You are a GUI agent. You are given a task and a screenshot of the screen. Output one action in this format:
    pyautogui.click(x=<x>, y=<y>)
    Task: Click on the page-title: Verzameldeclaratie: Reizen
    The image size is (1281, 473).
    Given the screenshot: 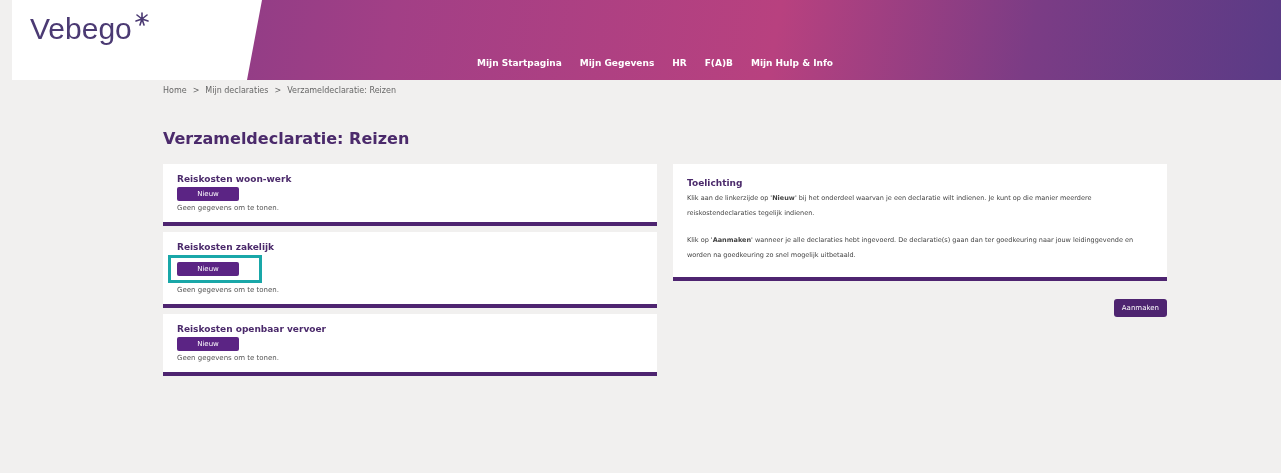 What is the action you would take?
    pyautogui.click(x=287, y=138)
    